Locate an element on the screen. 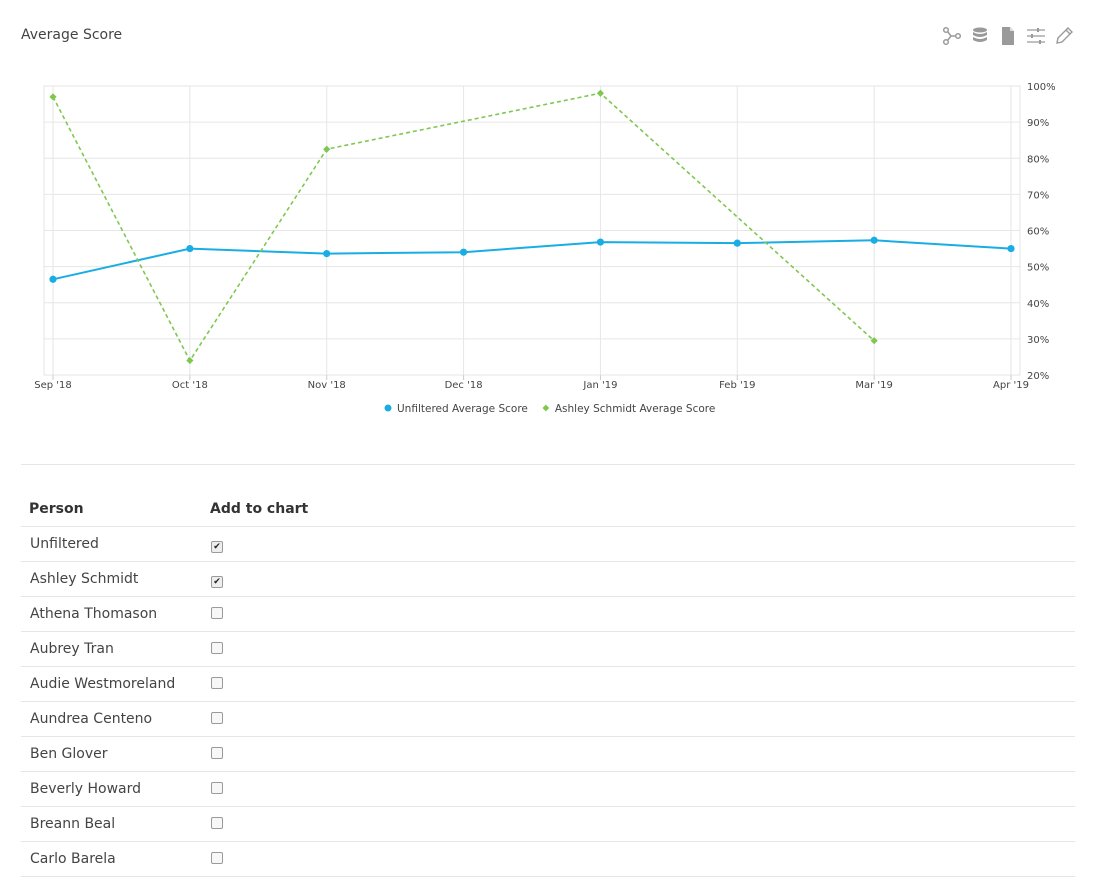 The height and width of the screenshot is (885, 1101). table-row: Breann Beal is located at coordinates (548, 824).